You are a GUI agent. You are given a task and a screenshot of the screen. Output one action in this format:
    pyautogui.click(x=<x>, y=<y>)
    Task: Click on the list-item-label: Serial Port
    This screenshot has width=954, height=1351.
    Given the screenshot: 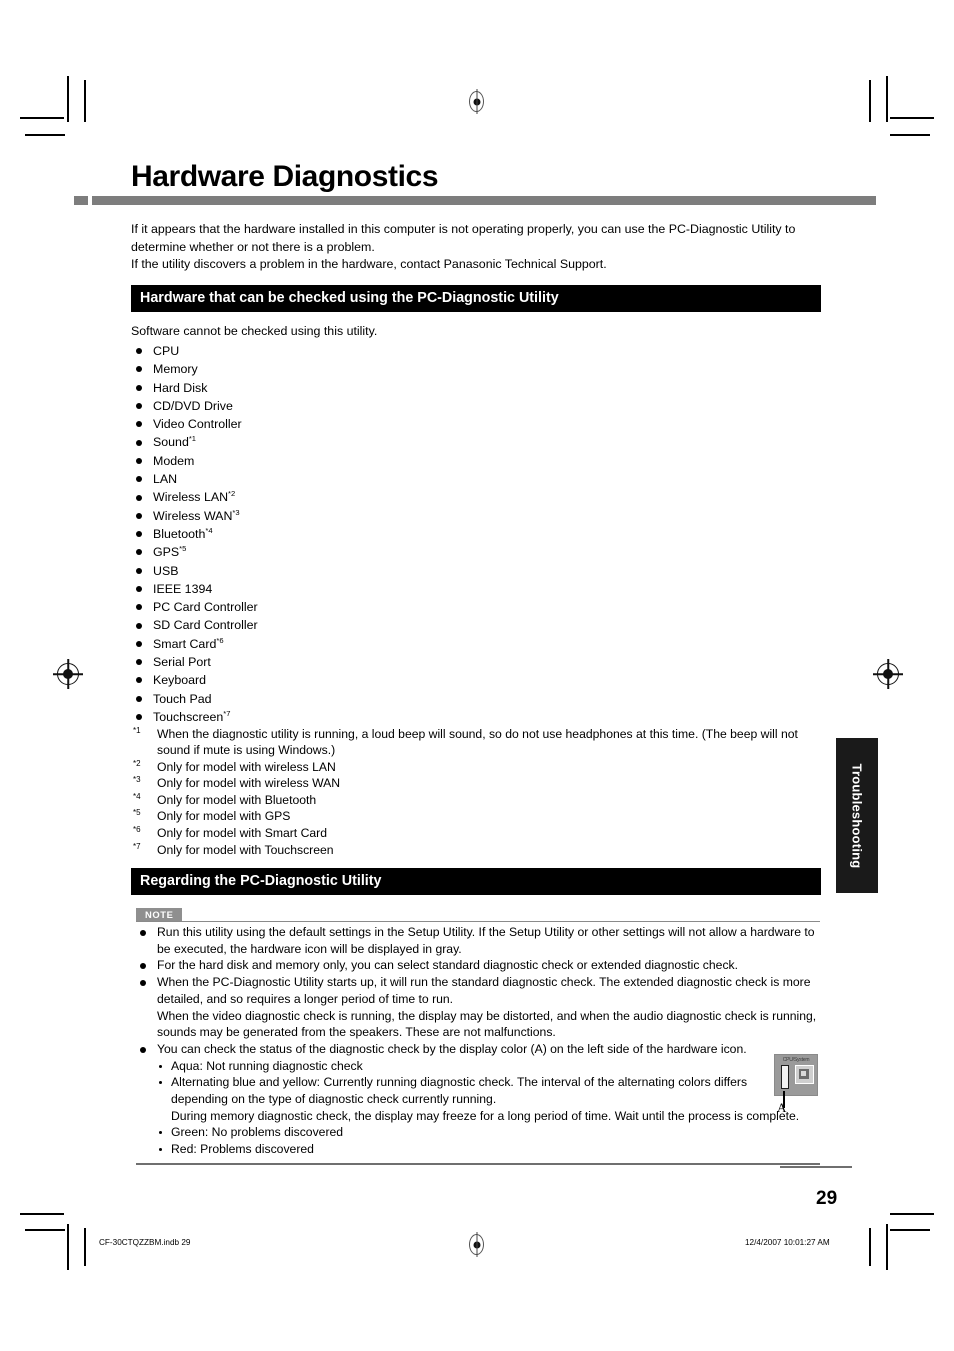 What is the action you would take?
    pyautogui.click(x=182, y=662)
    